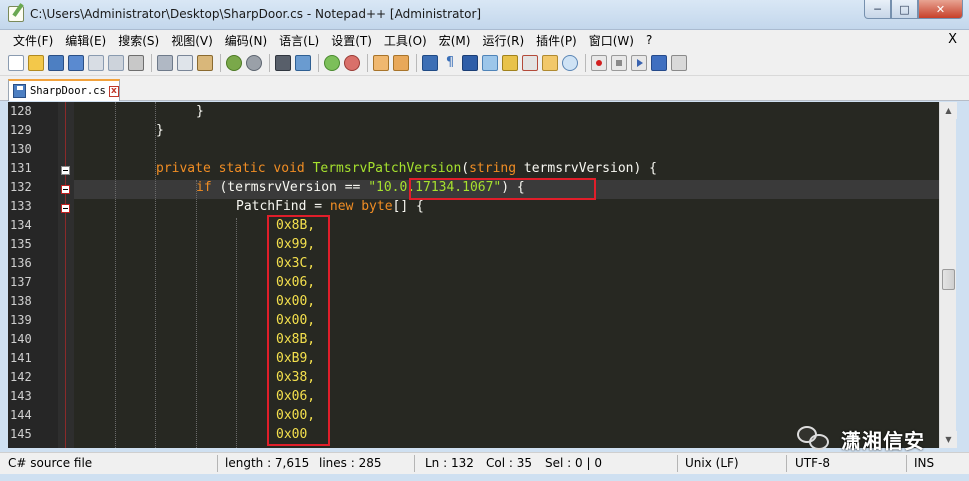 This screenshot has height=481, width=969. What do you see at coordinates (85, 40) in the screenshot?
I see `menu-edit: 编辑(E)` at bounding box center [85, 40].